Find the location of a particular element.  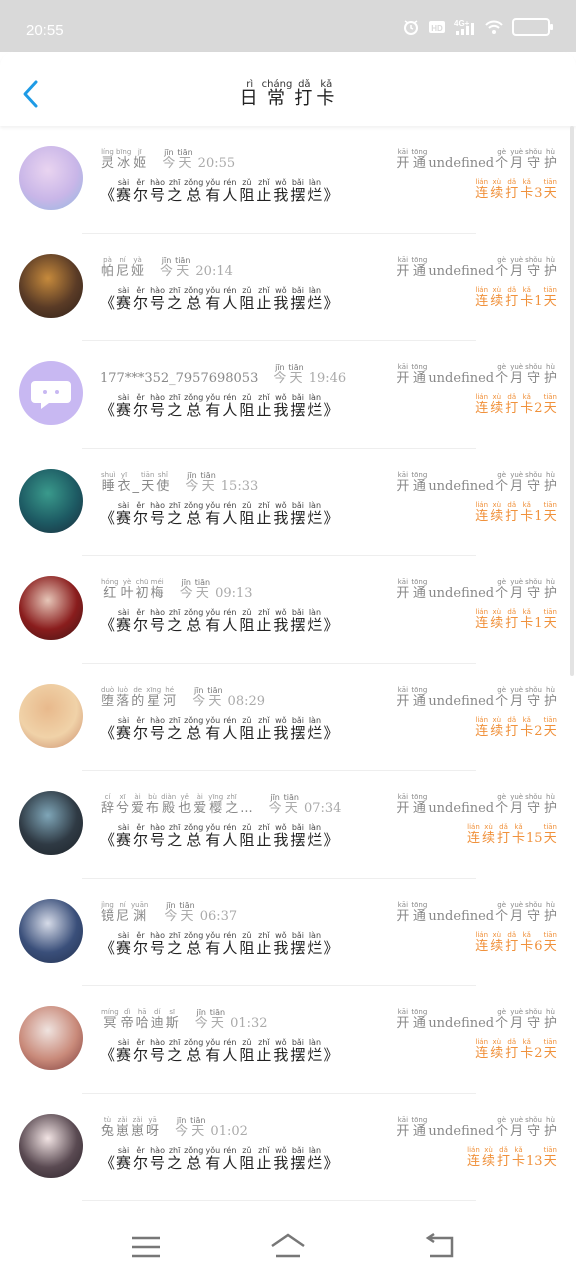

streak-count: 3 is located at coordinates (538, 193).